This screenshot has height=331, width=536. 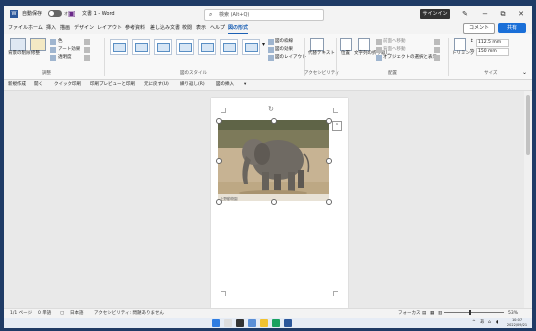 I want to click on alt-text-icon, so click(x=317, y=44).